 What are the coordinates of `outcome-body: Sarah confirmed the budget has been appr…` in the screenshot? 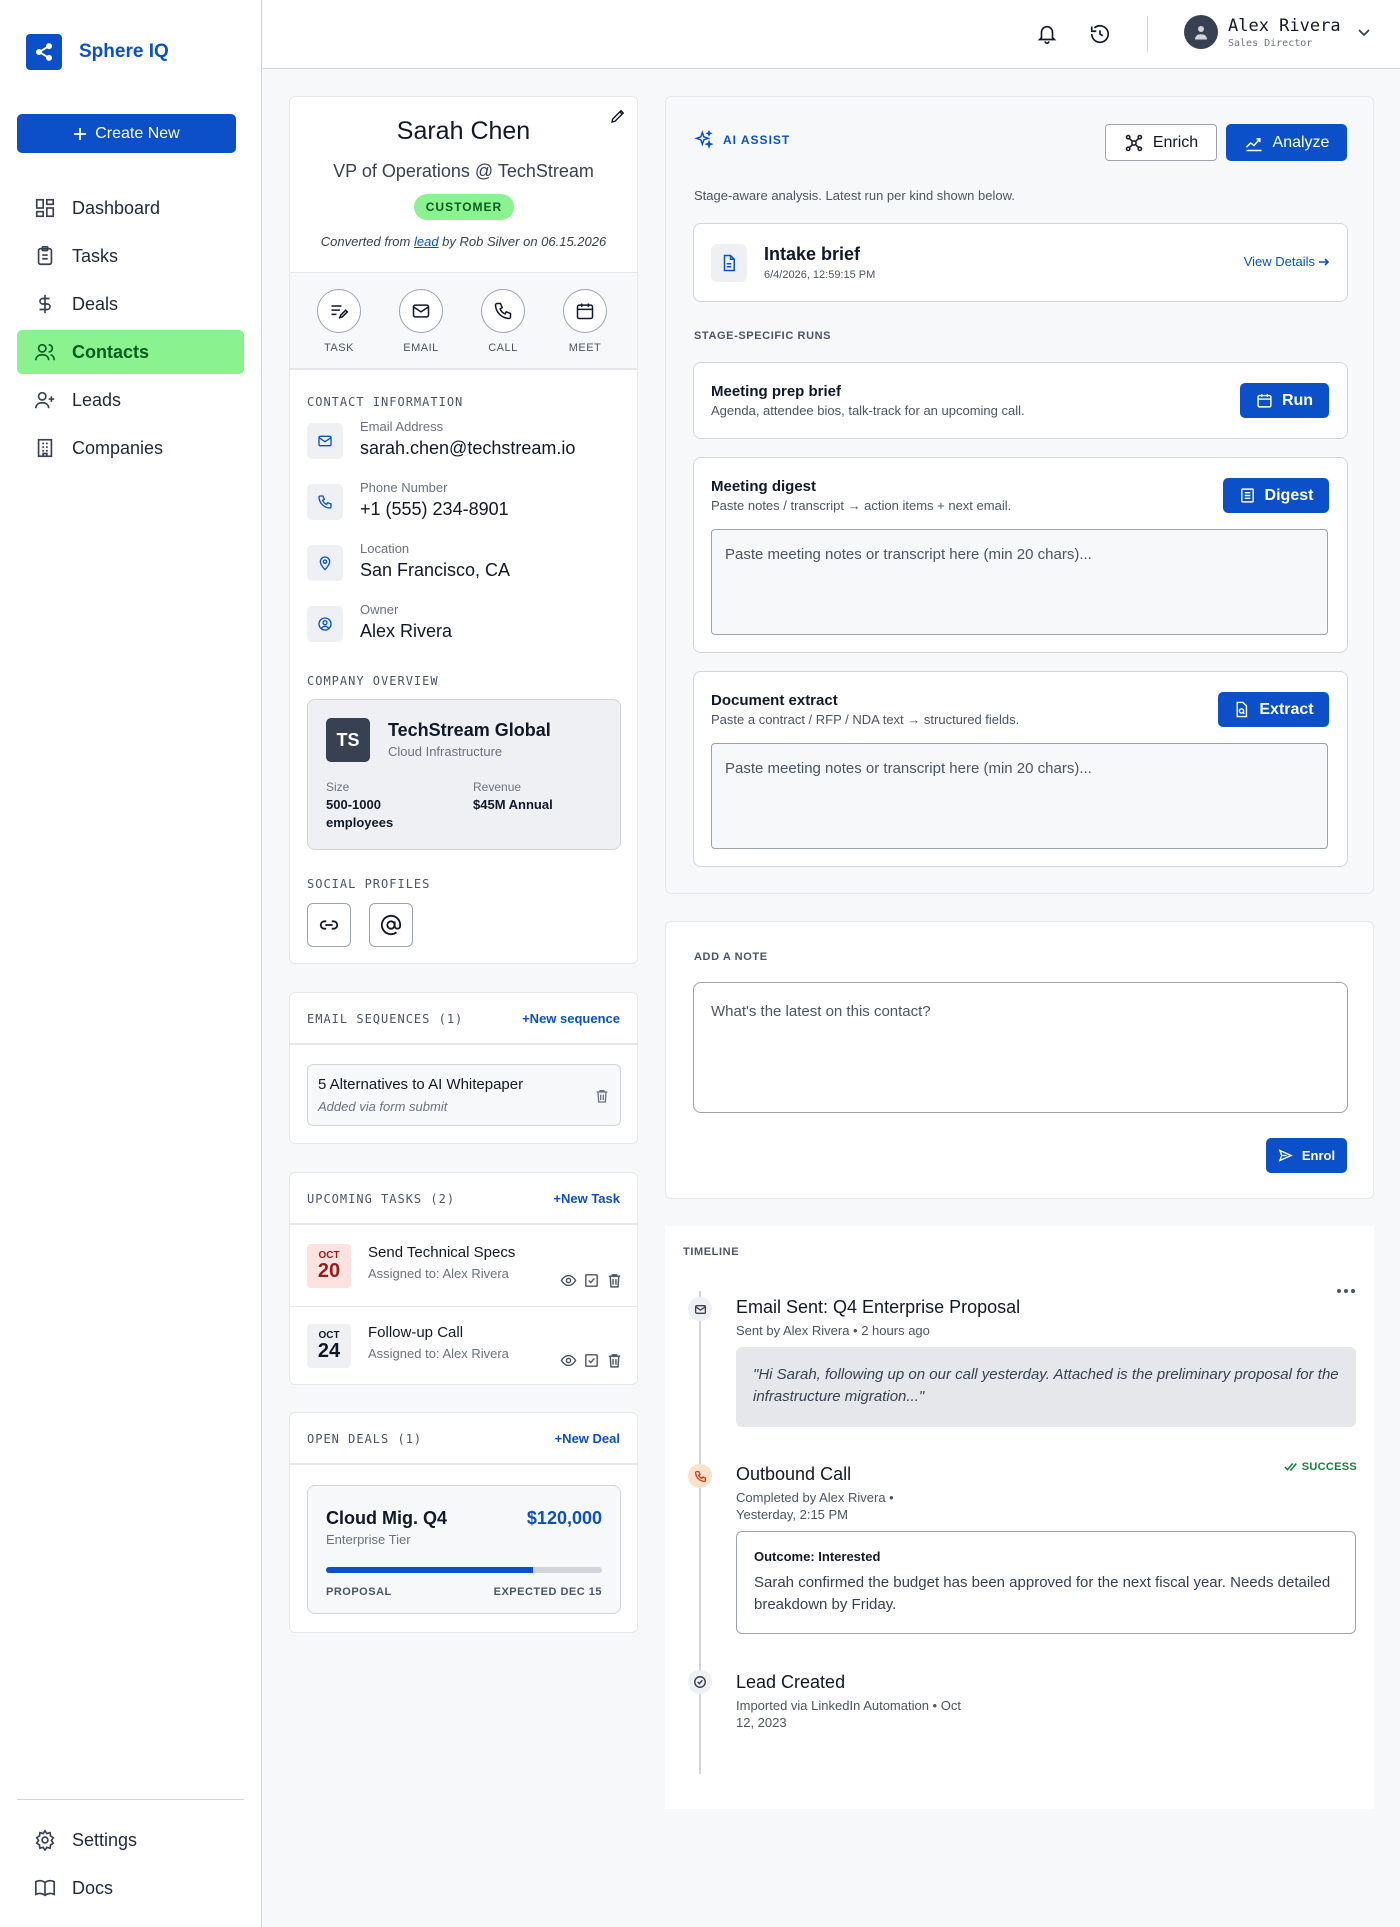 It's located at (1042, 1593).